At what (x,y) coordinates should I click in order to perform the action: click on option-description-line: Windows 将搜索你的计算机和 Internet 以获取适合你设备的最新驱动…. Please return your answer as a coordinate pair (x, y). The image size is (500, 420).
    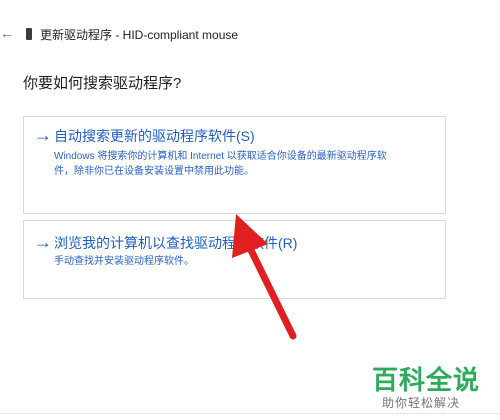
    Looking at the image, I should click on (220, 156).